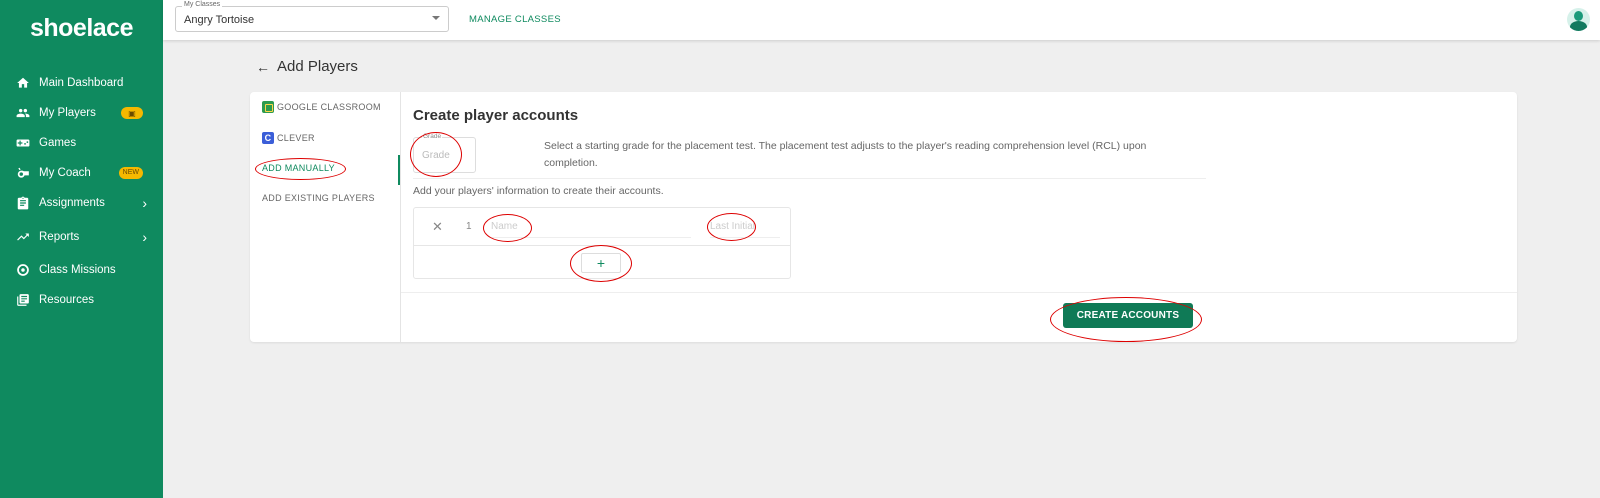 The width and height of the screenshot is (1600, 498). I want to click on sidebar-item-label: My Coach, so click(65, 173).